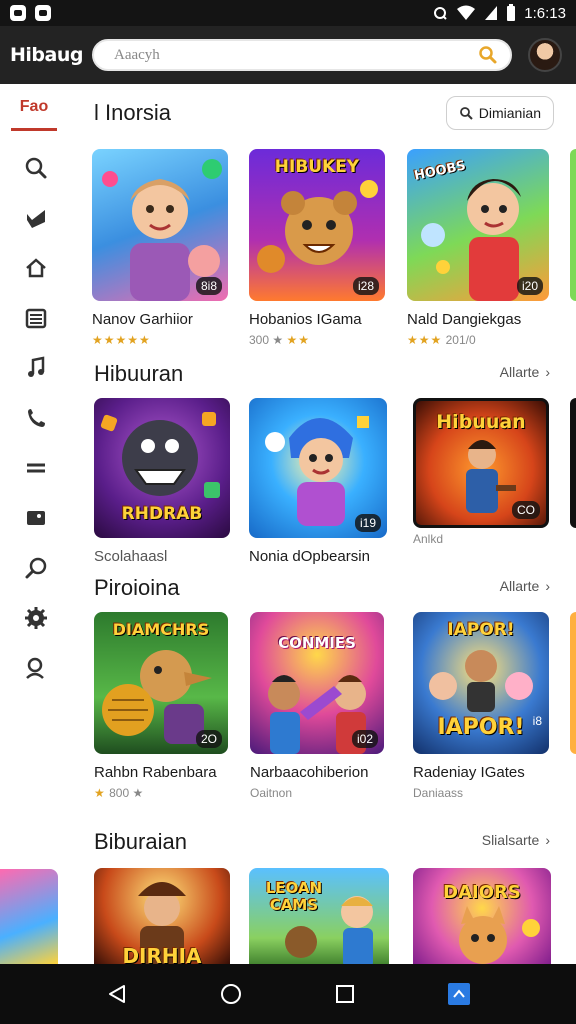 The image size is (576, 1024). Describe the element at coordinates (460, 340) in the screenshot. I see `rating-text: 201/0` at that location.